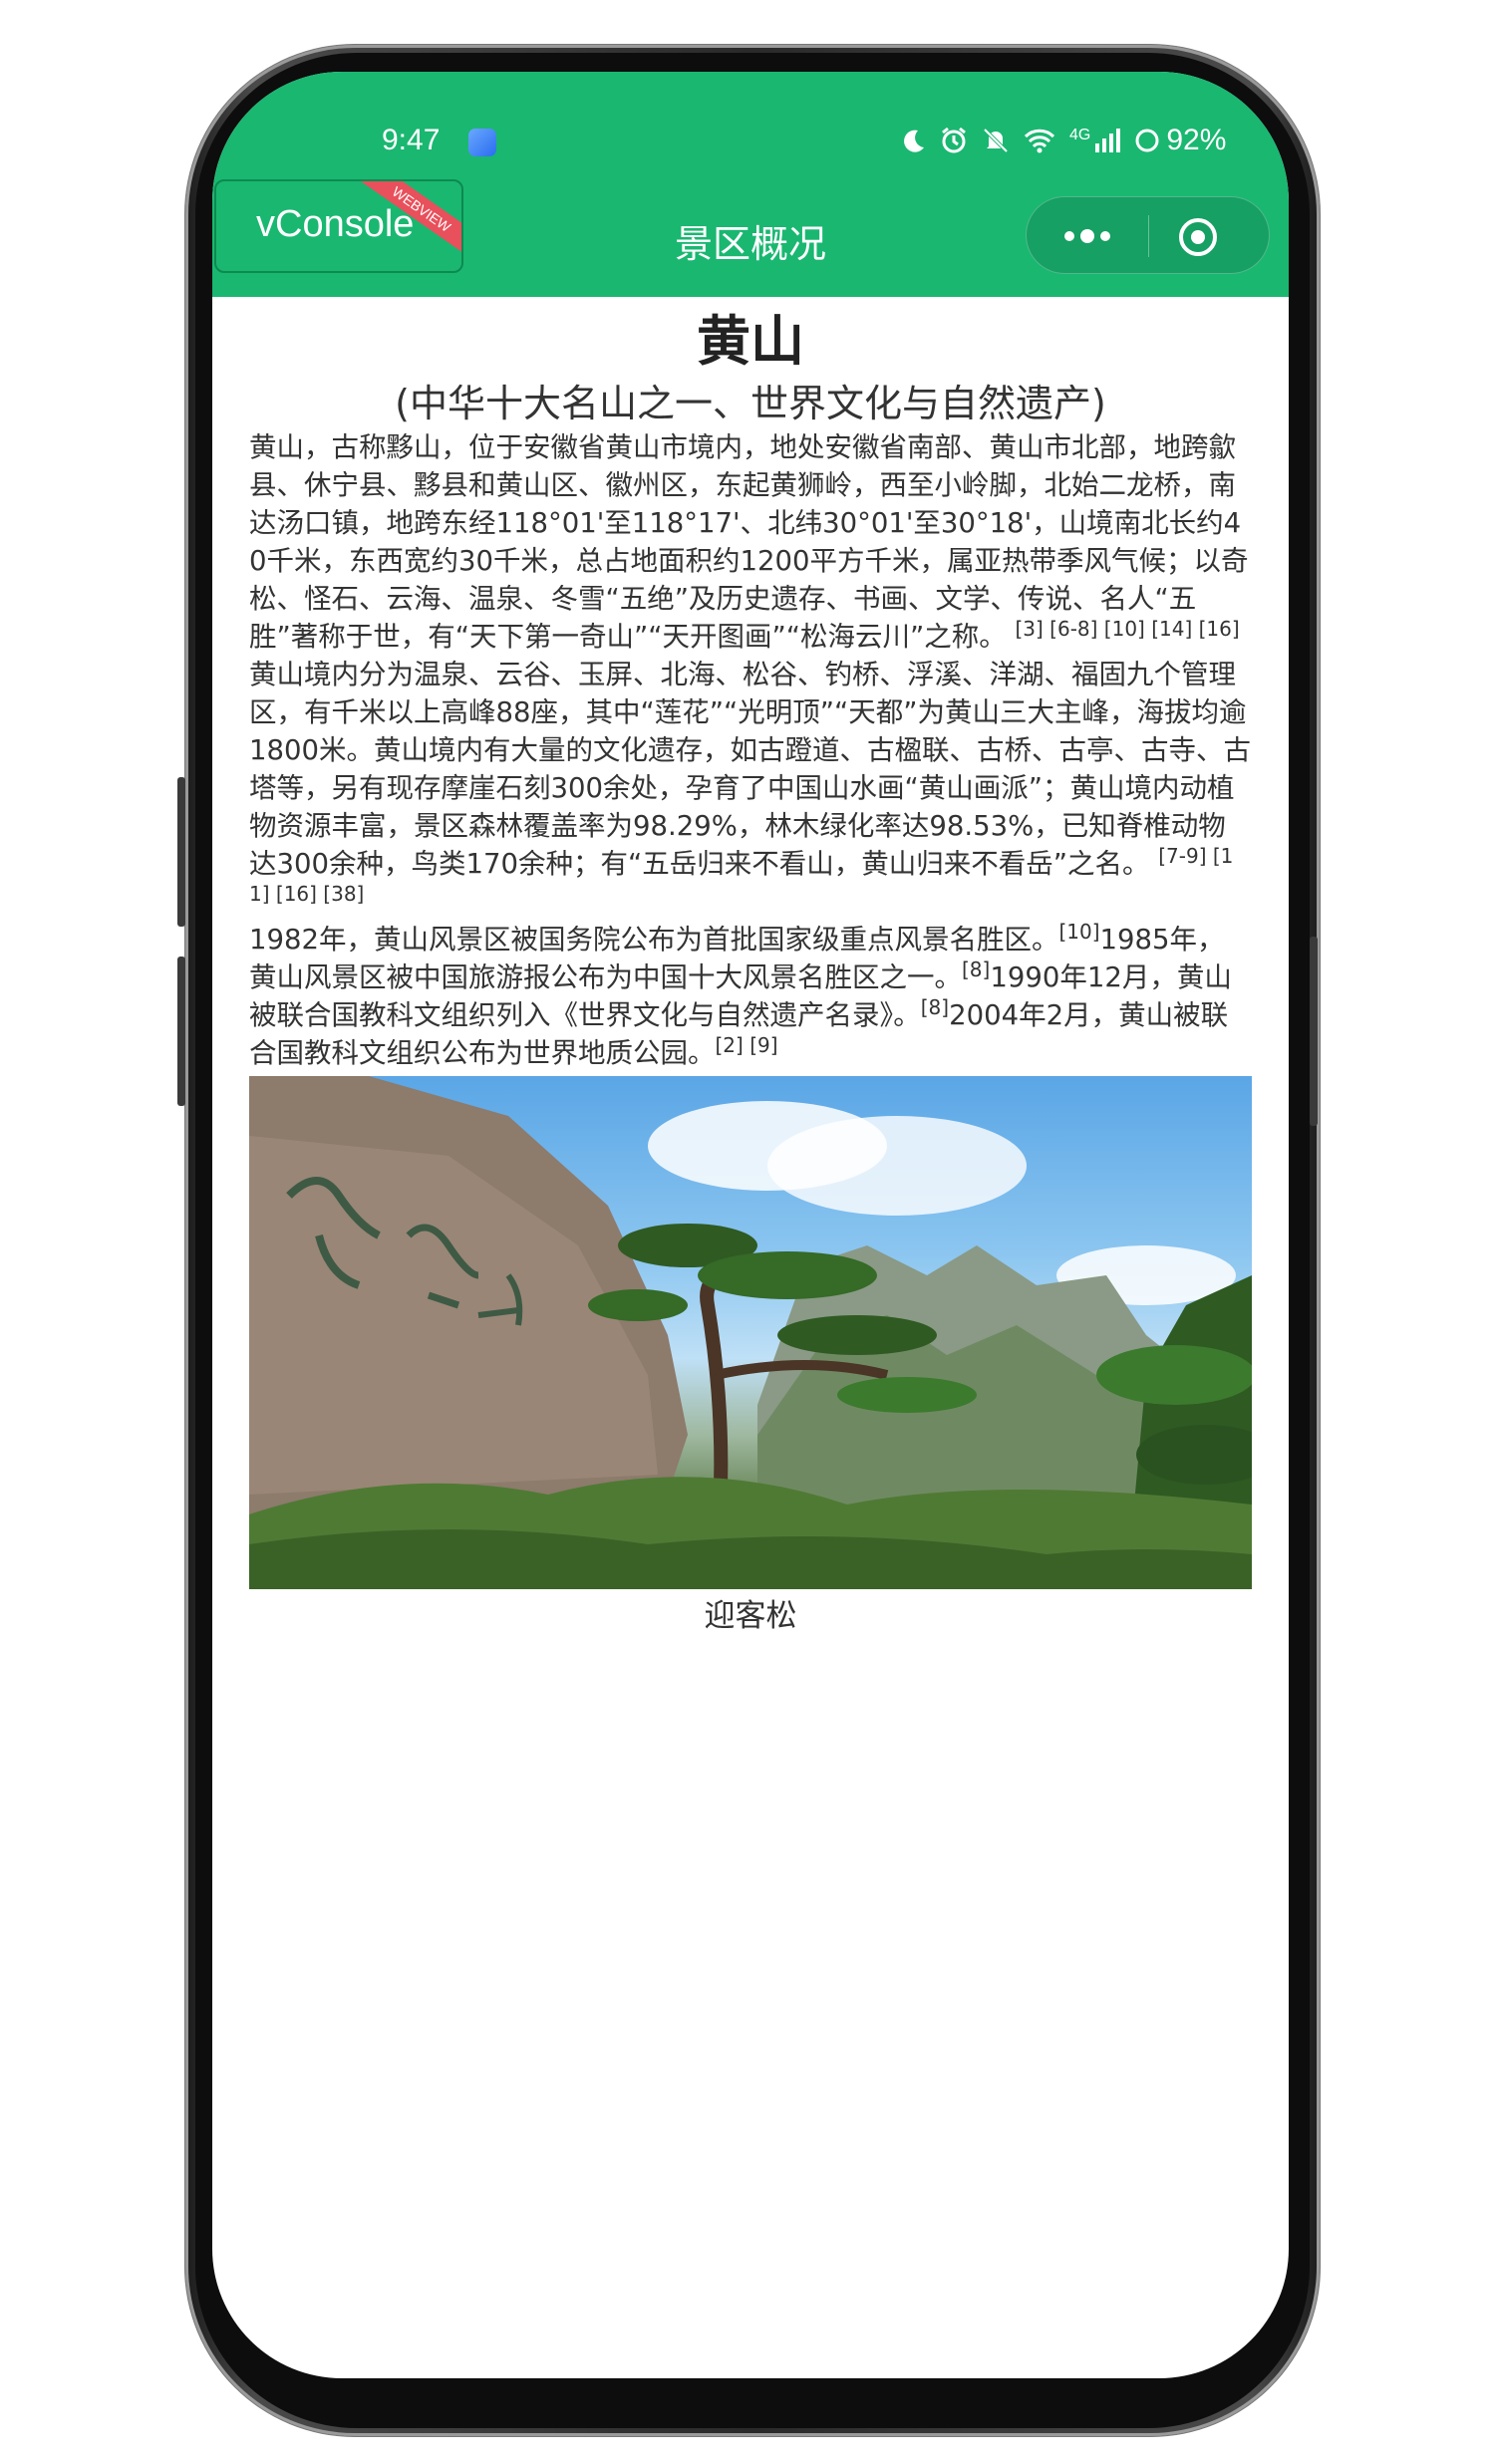 The height and width of the screenshot is (2464, 1495). Describe the element at coordinates (482, 142) in the screenshot. I see `app-notification-icon` at that location.